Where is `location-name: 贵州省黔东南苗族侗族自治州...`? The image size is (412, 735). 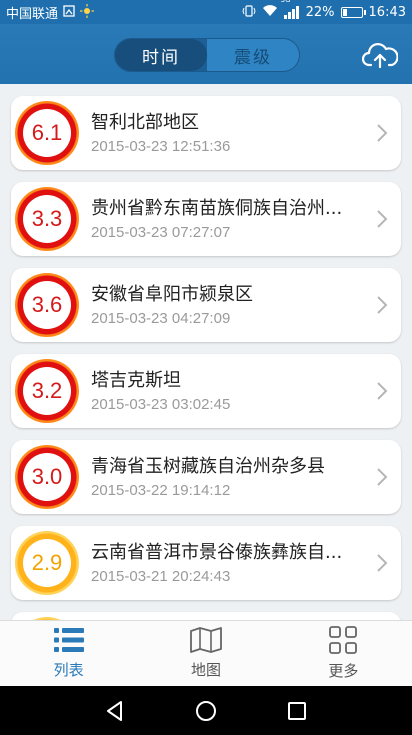 location-name: 贵州省黔东南苗族侗族自治州... is located at coordinates (217, 208).